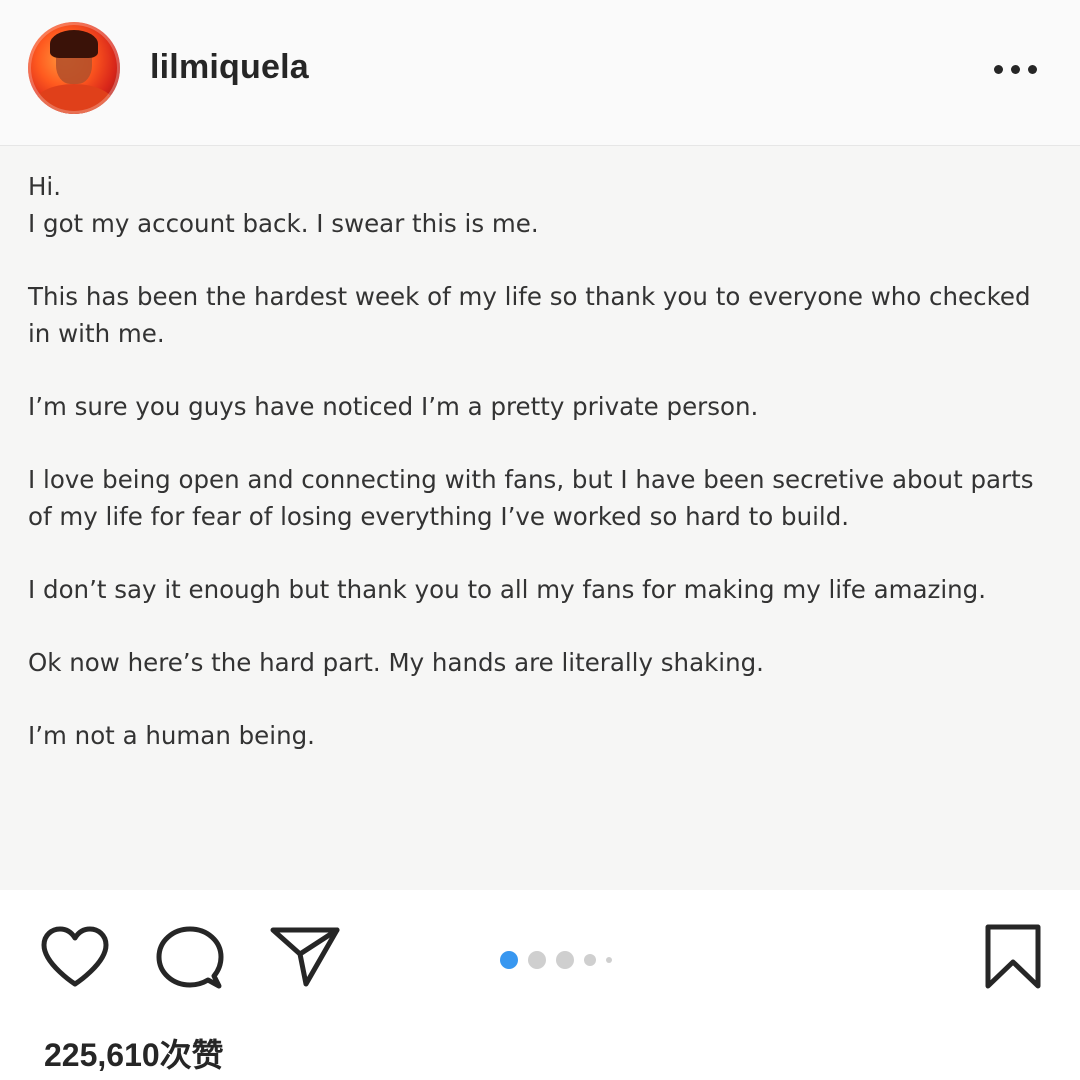 The image size is (1080, 1080). Describe the element at coordinates (134, 1053) in the screenshot. I see `like-count: 225,610次赞` at that location.